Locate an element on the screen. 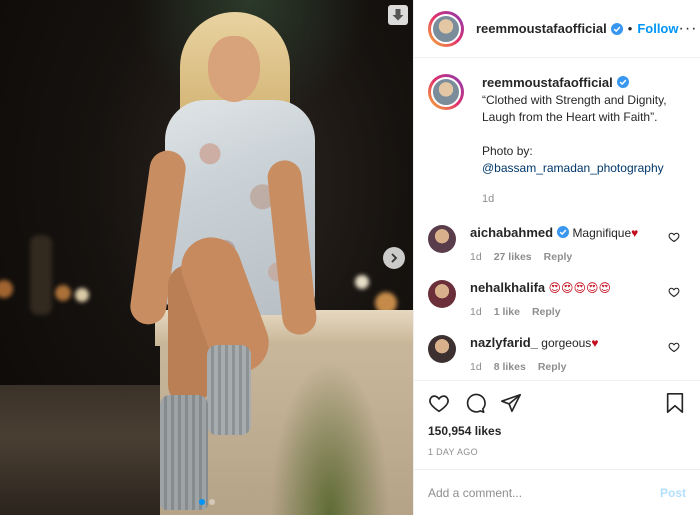  comment-row: nazlyfarid_ gorgeous♥ 1d 8 likes Reply is located at coordinates (557, 354).